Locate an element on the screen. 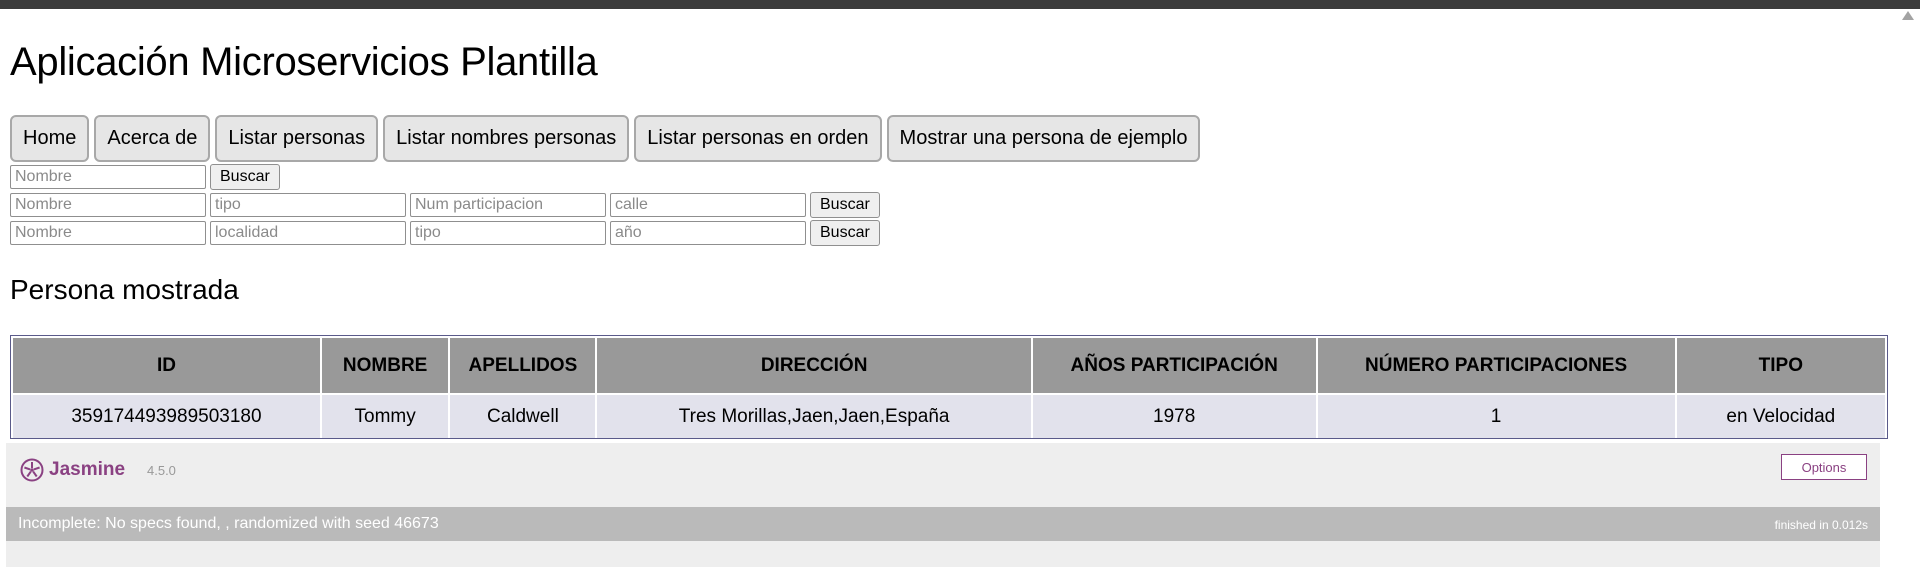 The width and height of the screenshot is (1920, 567). jasmine-version: 4.5.0 is located at coordinates (161, 470).